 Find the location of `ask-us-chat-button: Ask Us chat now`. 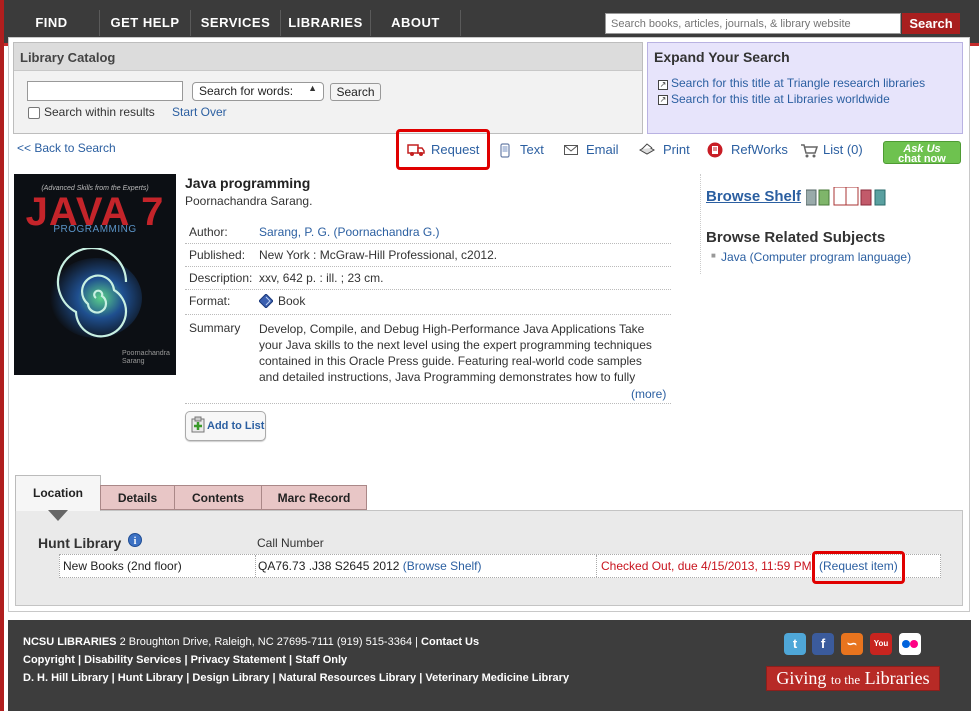

ask-us-chat-button: Ask Us chat now is located at coordinates (922, 153).